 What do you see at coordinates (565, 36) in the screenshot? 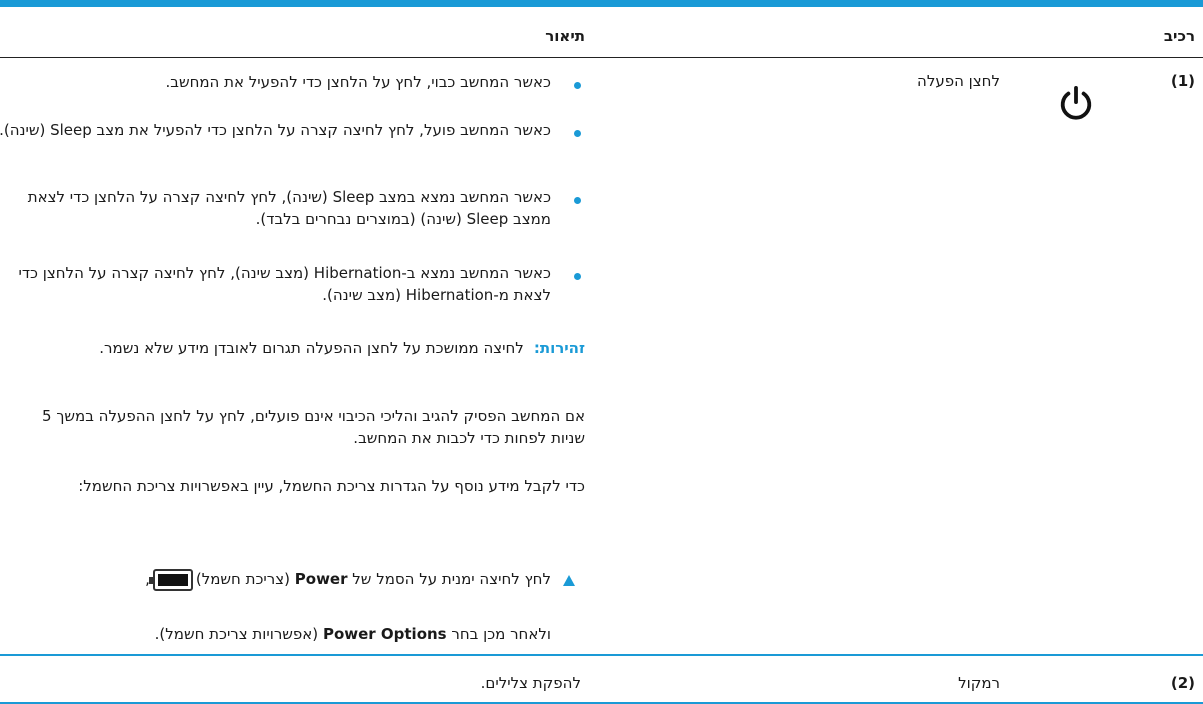
I see `header-description: תיאור` at bounding box center [565, 36].